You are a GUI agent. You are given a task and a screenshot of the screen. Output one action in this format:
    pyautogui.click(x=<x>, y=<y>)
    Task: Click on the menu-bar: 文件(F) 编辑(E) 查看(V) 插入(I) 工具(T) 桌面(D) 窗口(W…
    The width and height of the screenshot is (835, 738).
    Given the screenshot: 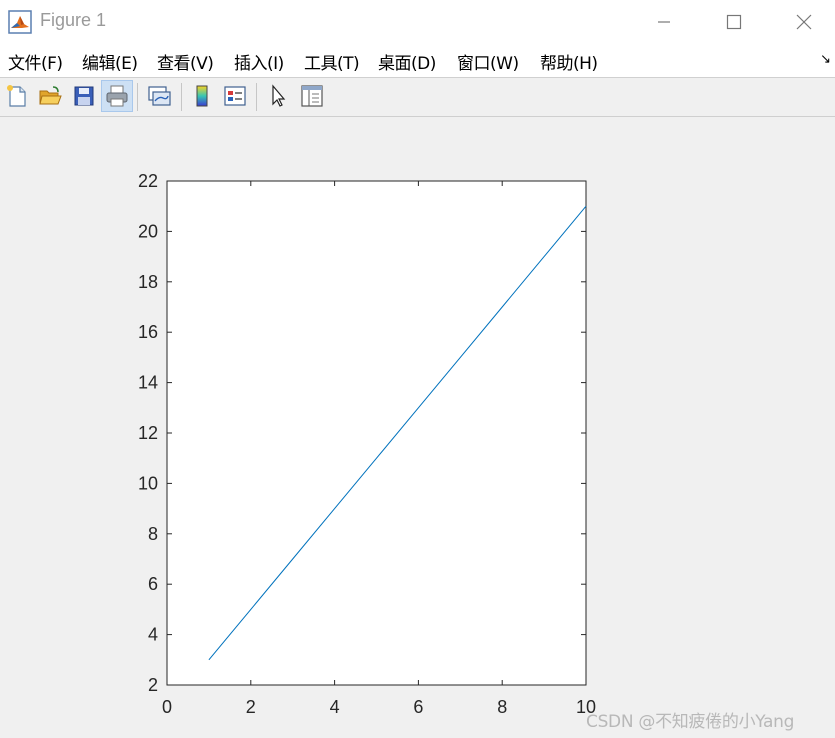 What is the action you would take?
    pyautogui.click(x=417, y=60)
    